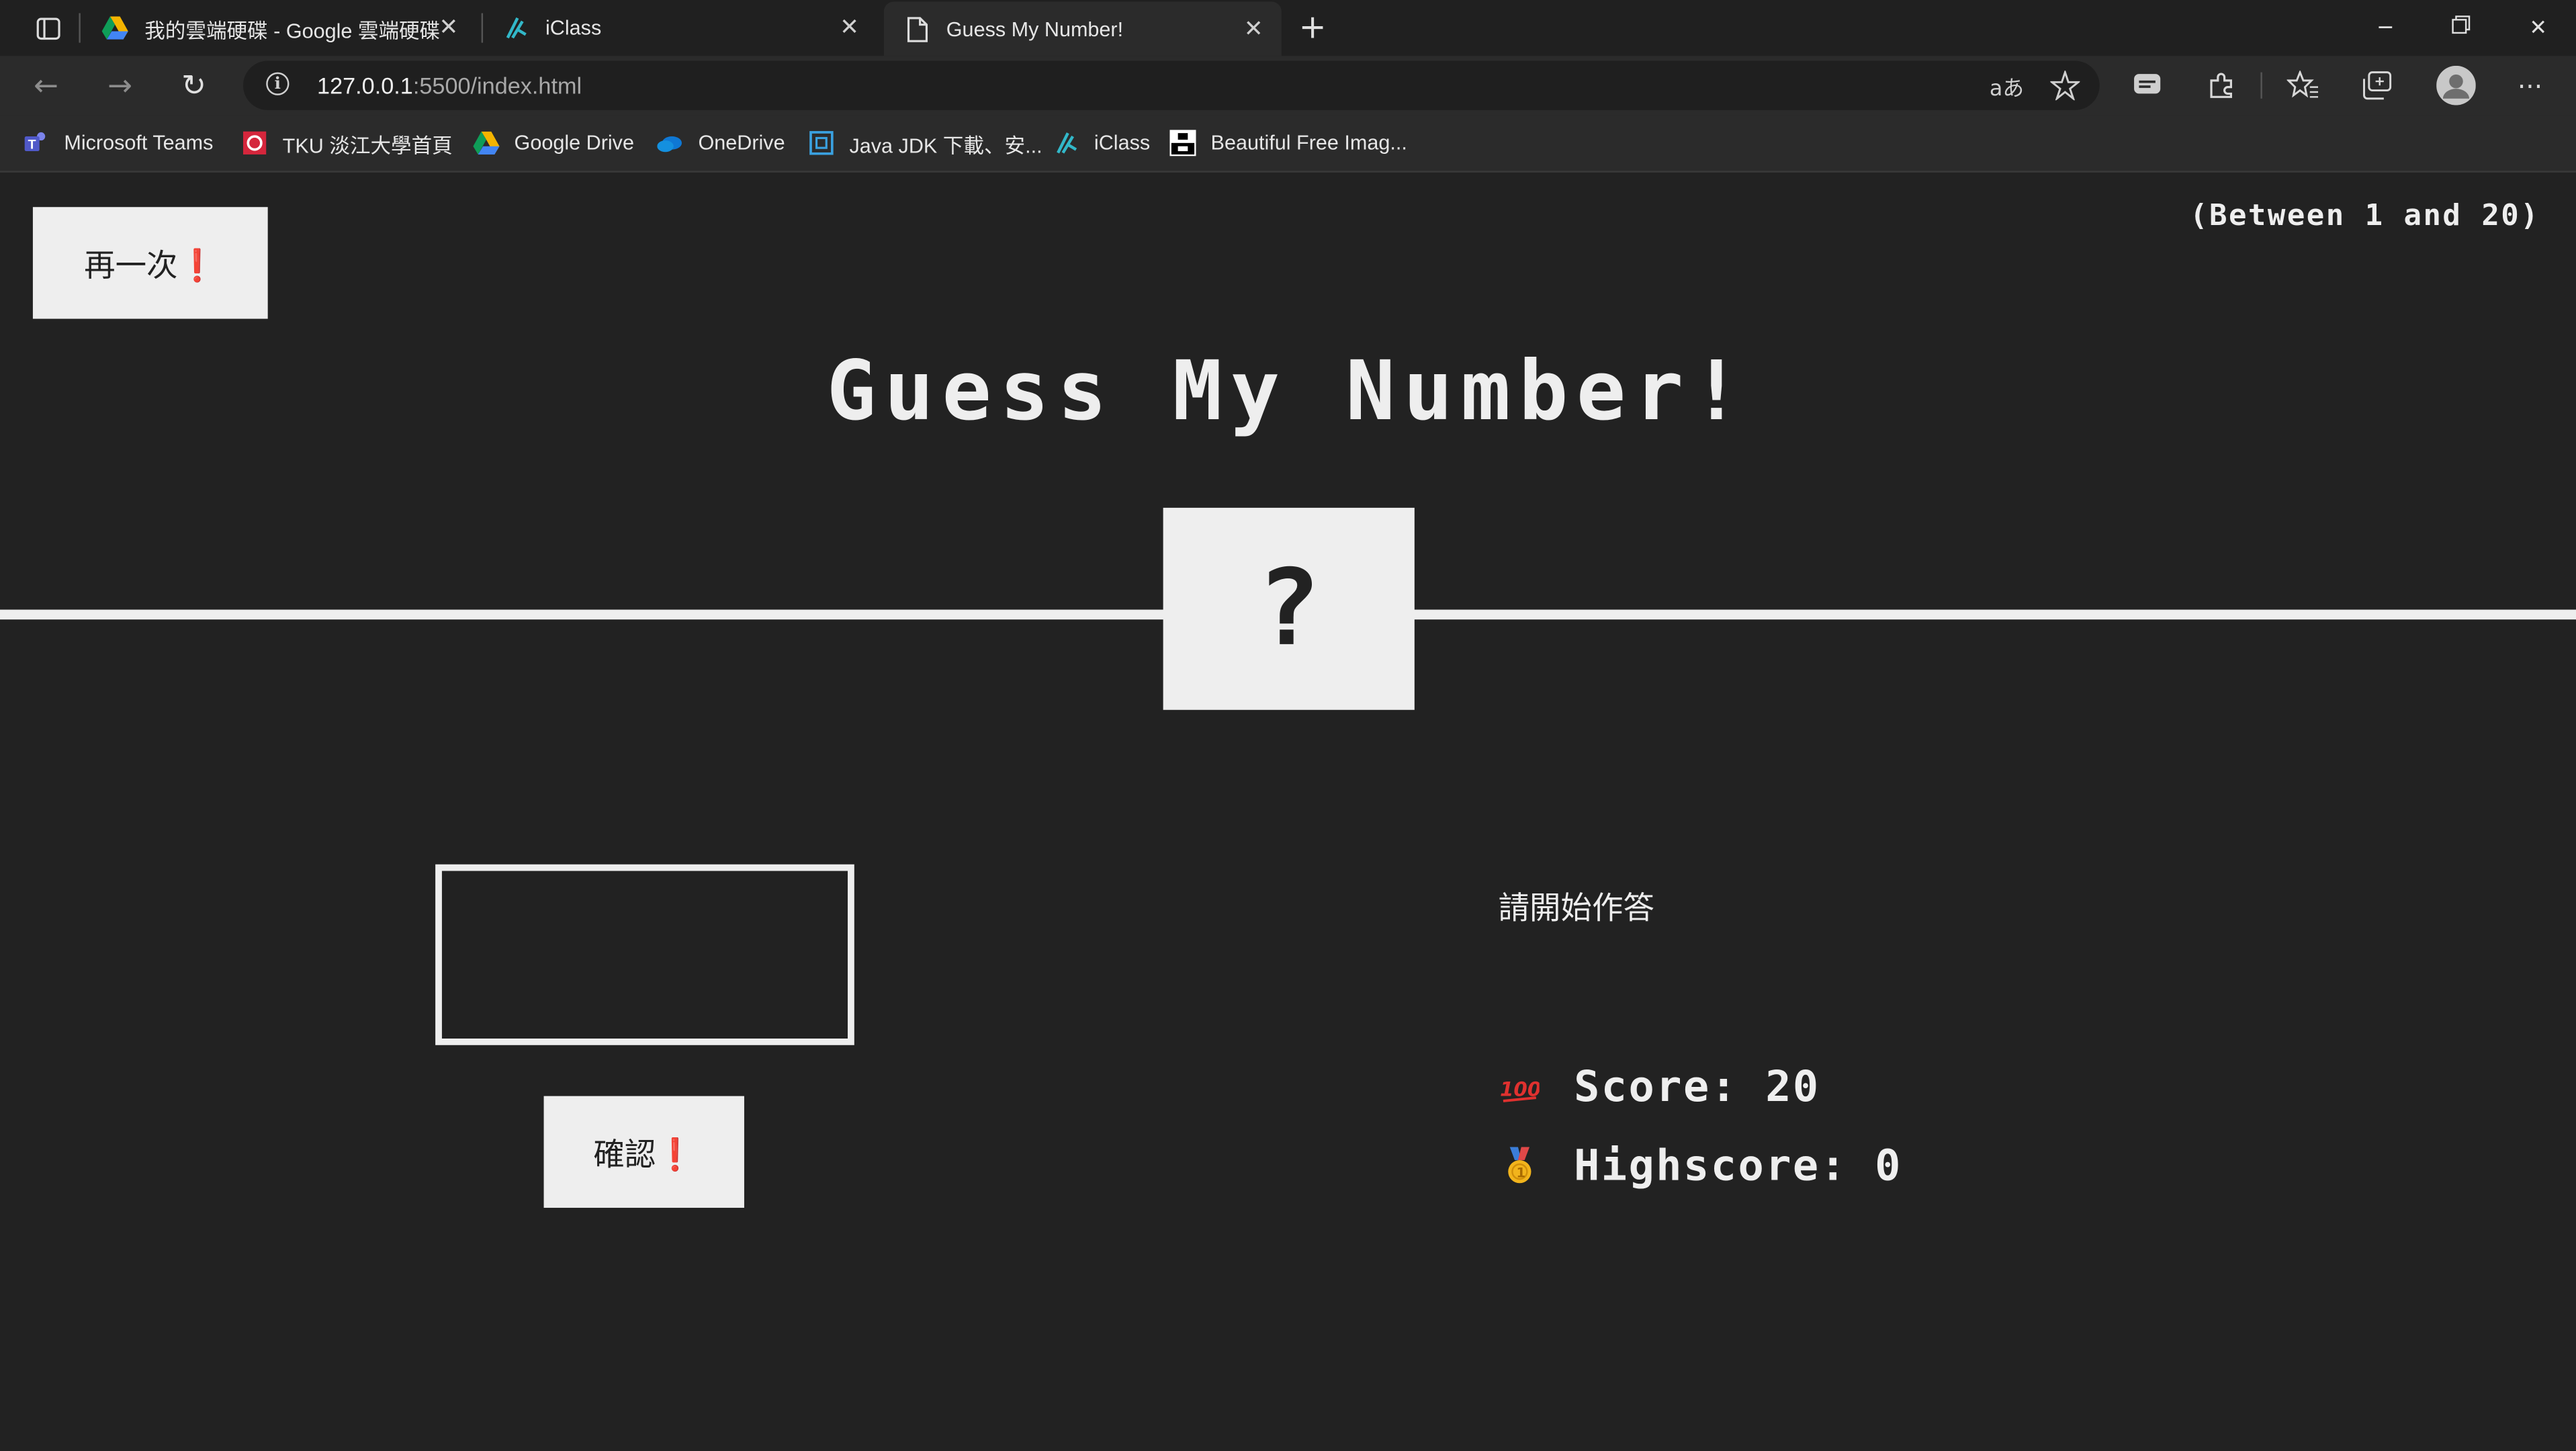 This screenshot has height=1451, width=2576. I want to click on score-text: Score: 20, so click(1697, 1088).